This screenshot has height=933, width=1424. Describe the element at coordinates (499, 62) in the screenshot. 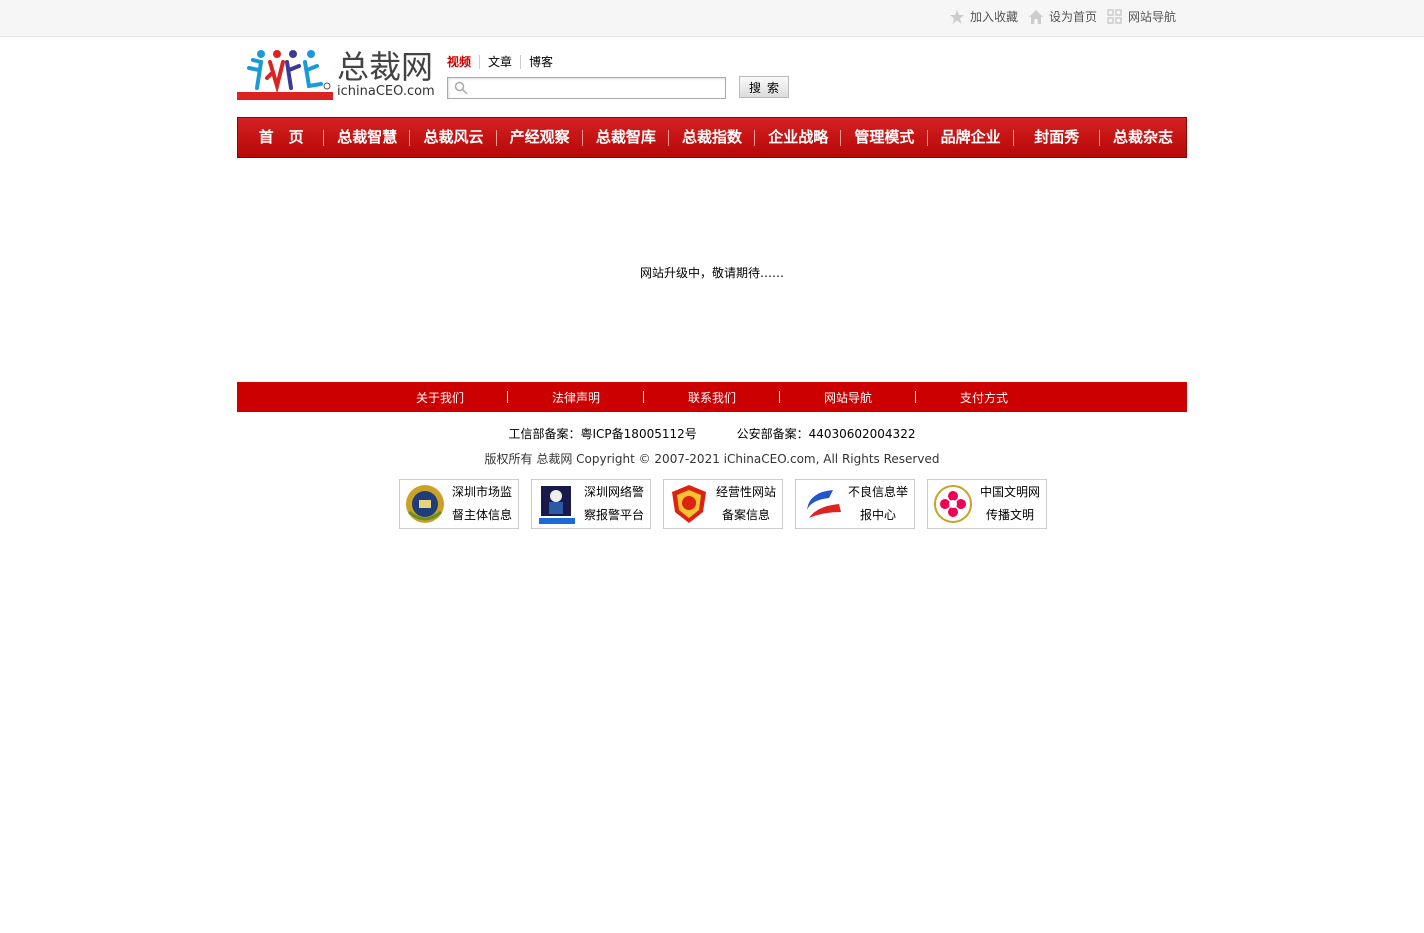

I see `search-tab-article: 文章` at that location.